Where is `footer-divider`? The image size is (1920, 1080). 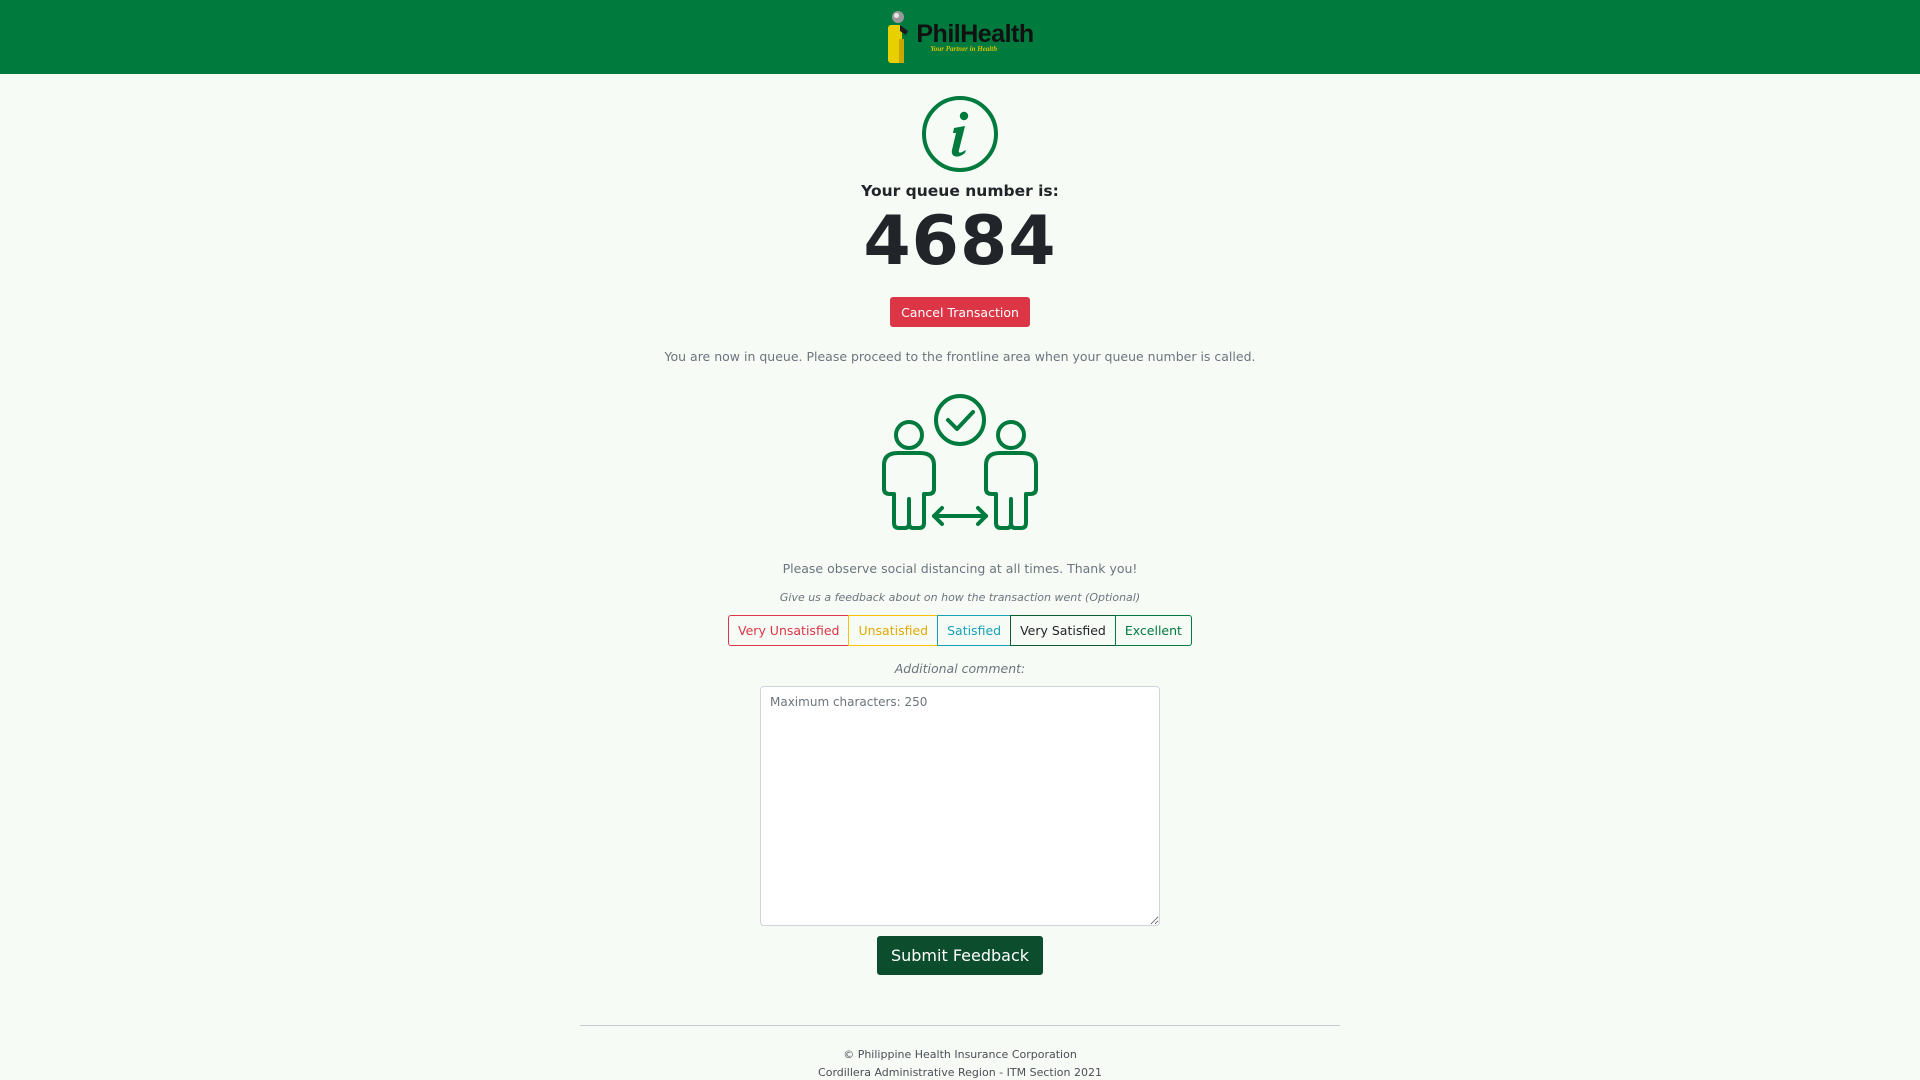
footer-divider is located at coordinates (960, 1025).